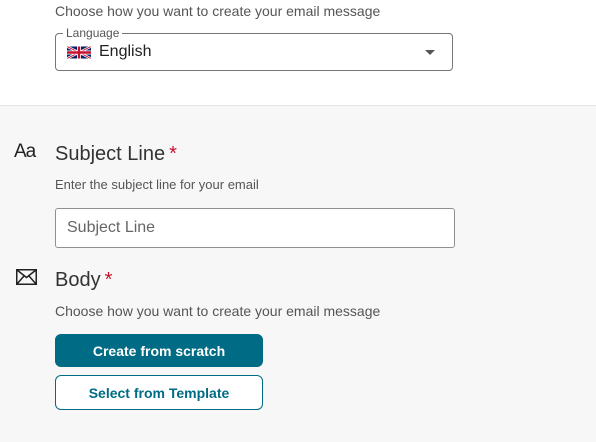  Describe the element at coordinates (25, 151) in the screenshot. I see `text-format-icon: Aa` at that location.